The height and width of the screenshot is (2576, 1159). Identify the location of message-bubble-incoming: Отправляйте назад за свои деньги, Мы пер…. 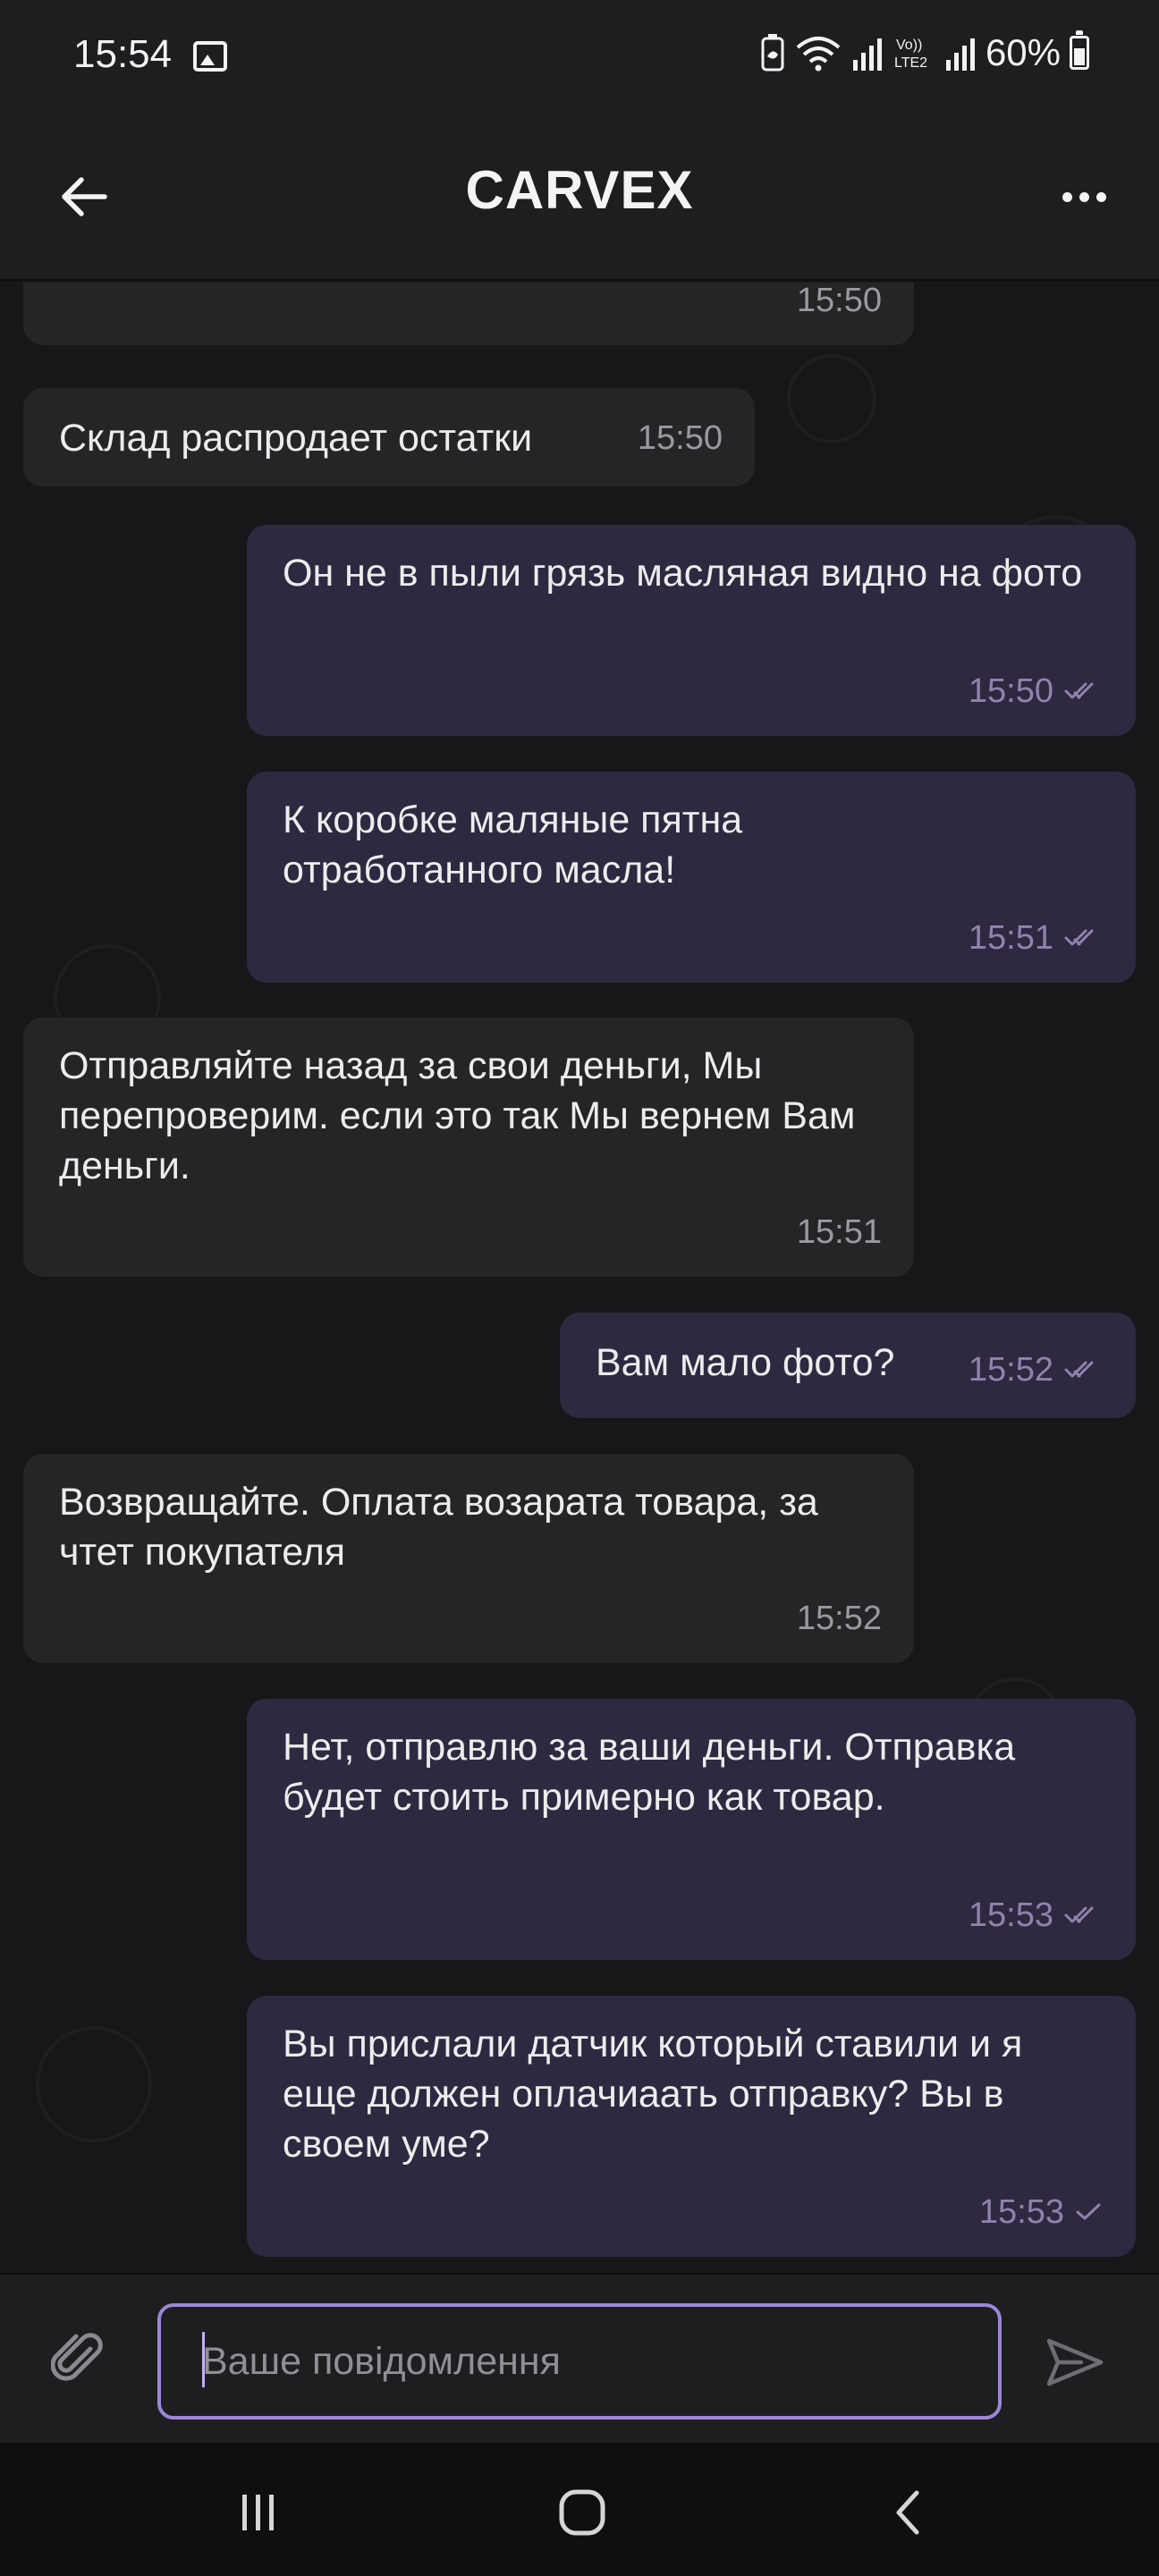
(468, 1147).